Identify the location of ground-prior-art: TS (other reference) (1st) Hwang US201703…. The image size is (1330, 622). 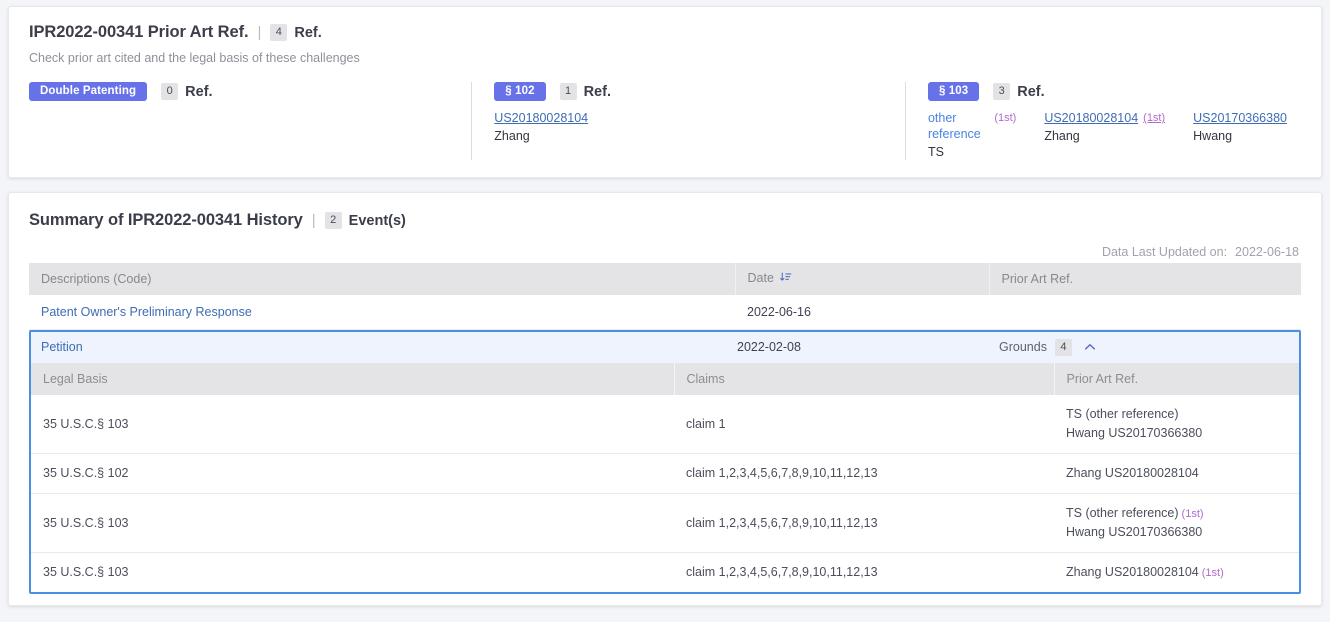
(1176, 523).